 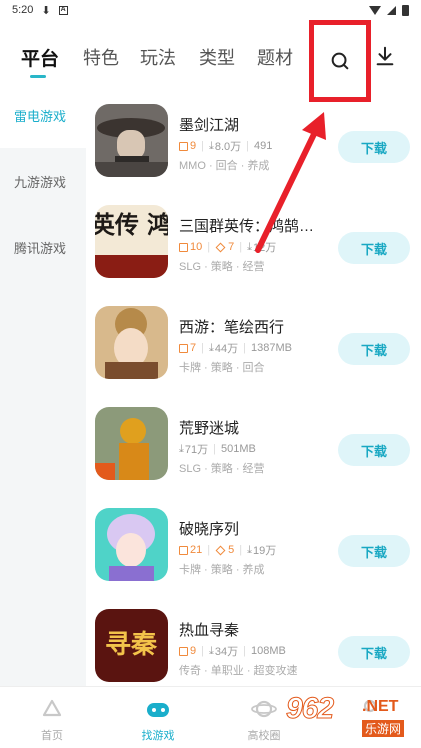 I want to click on game-meta: 9 | ⤓ 34万 | 108MB, so click(x=232, y=651).